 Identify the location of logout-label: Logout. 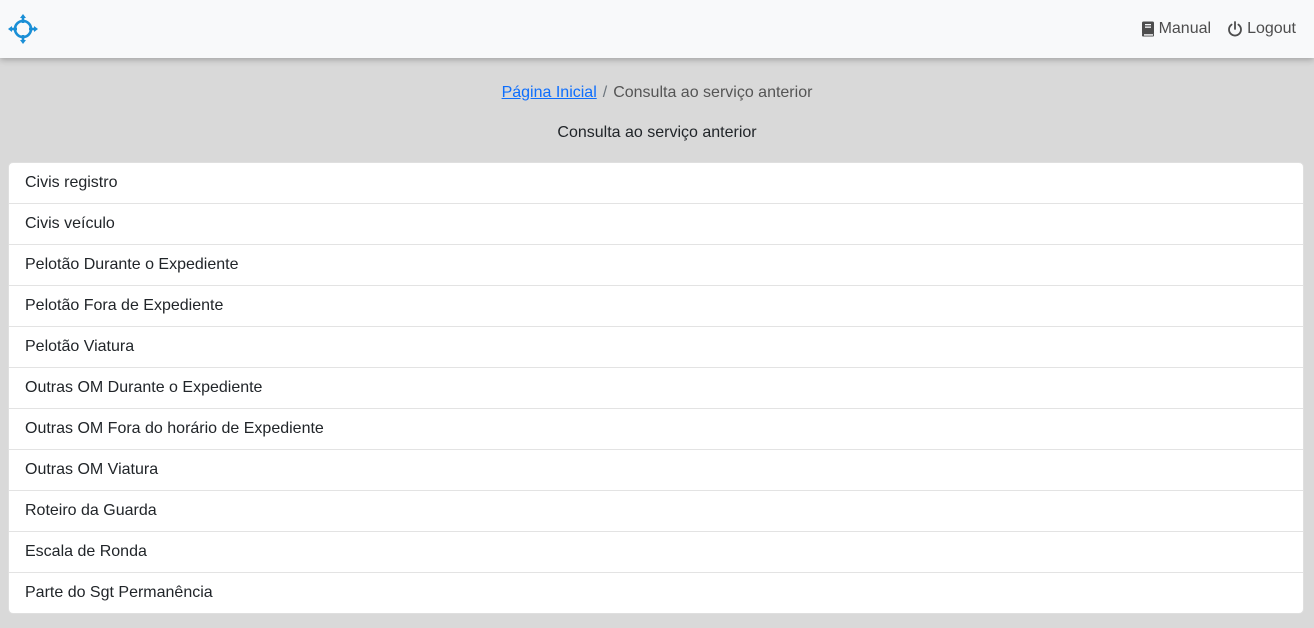
(1271, 28).